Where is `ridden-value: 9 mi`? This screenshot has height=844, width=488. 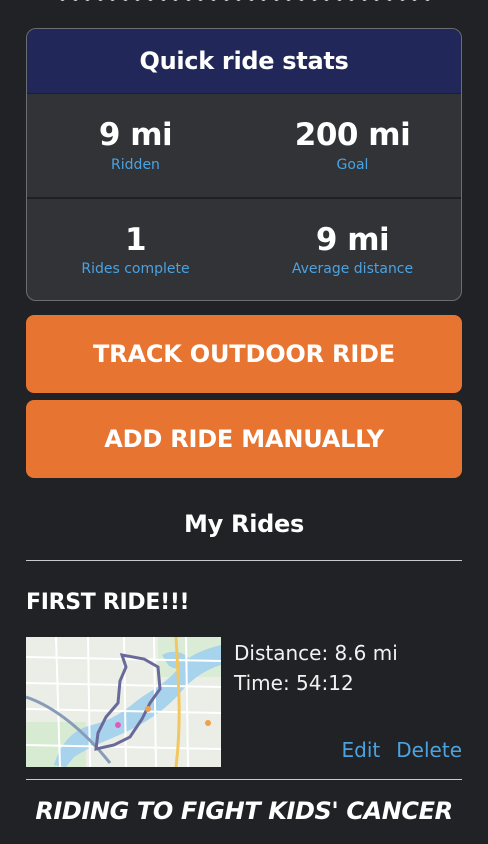
ridden-value: 9 mi is located at coordinates (135, 135).